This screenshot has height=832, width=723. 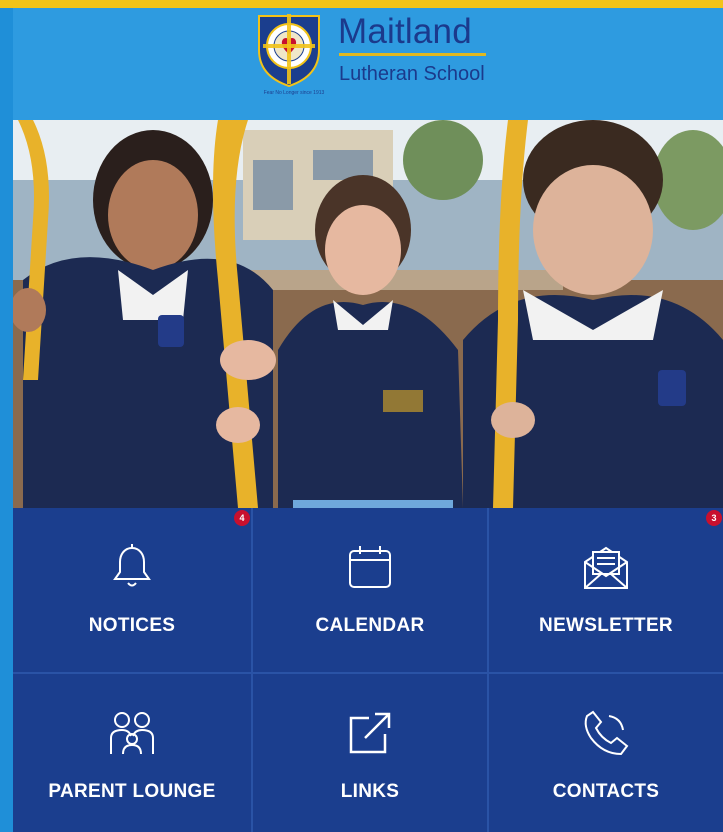 I want to click on tile-newsletter: NEWSLETTER, so click(x=606, y=590).